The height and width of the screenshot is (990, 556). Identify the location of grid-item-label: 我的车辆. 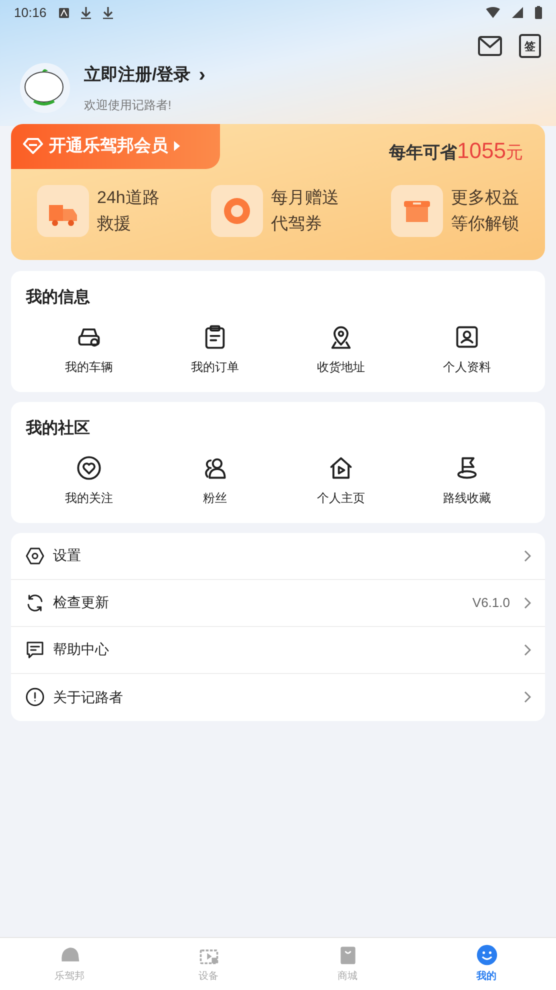
(89, 367).